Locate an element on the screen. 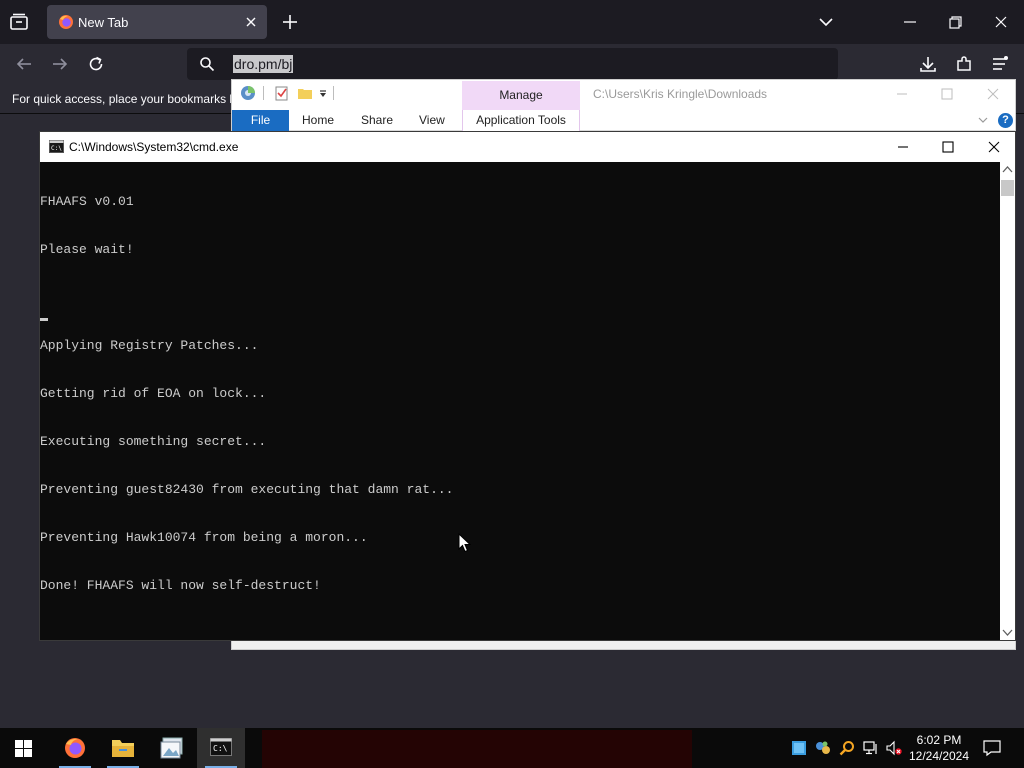  taskbar: C:\ 6:02 PM 12/24/2024 is located at coordinates (512, 748).